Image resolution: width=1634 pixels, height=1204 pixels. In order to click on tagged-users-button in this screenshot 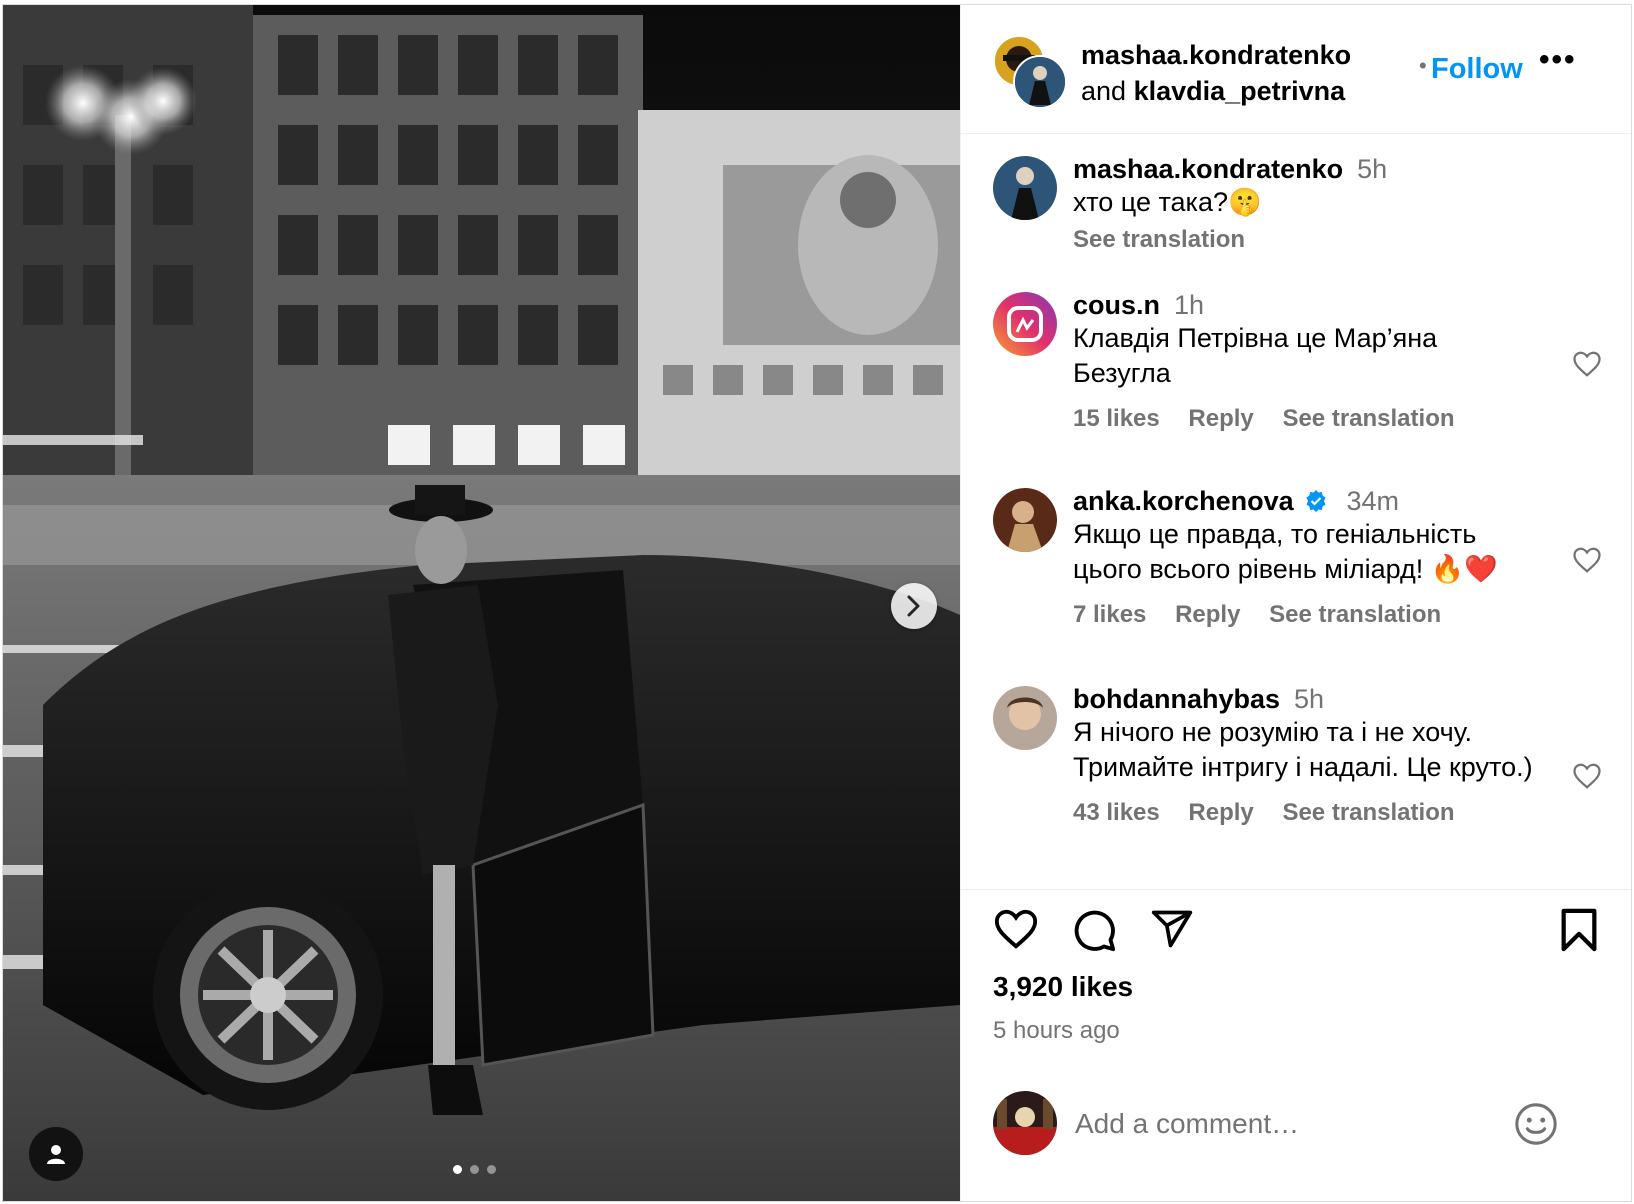, I will do `click(56, 1154)`.